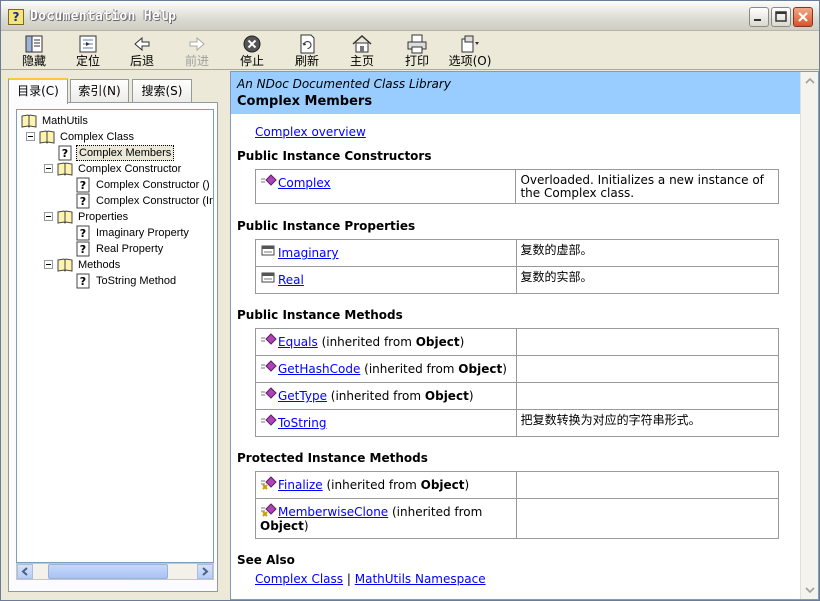 This screenshot has width=820, height=601. I want to click on title-bar: ? Documentation Help, so click(410, 16).